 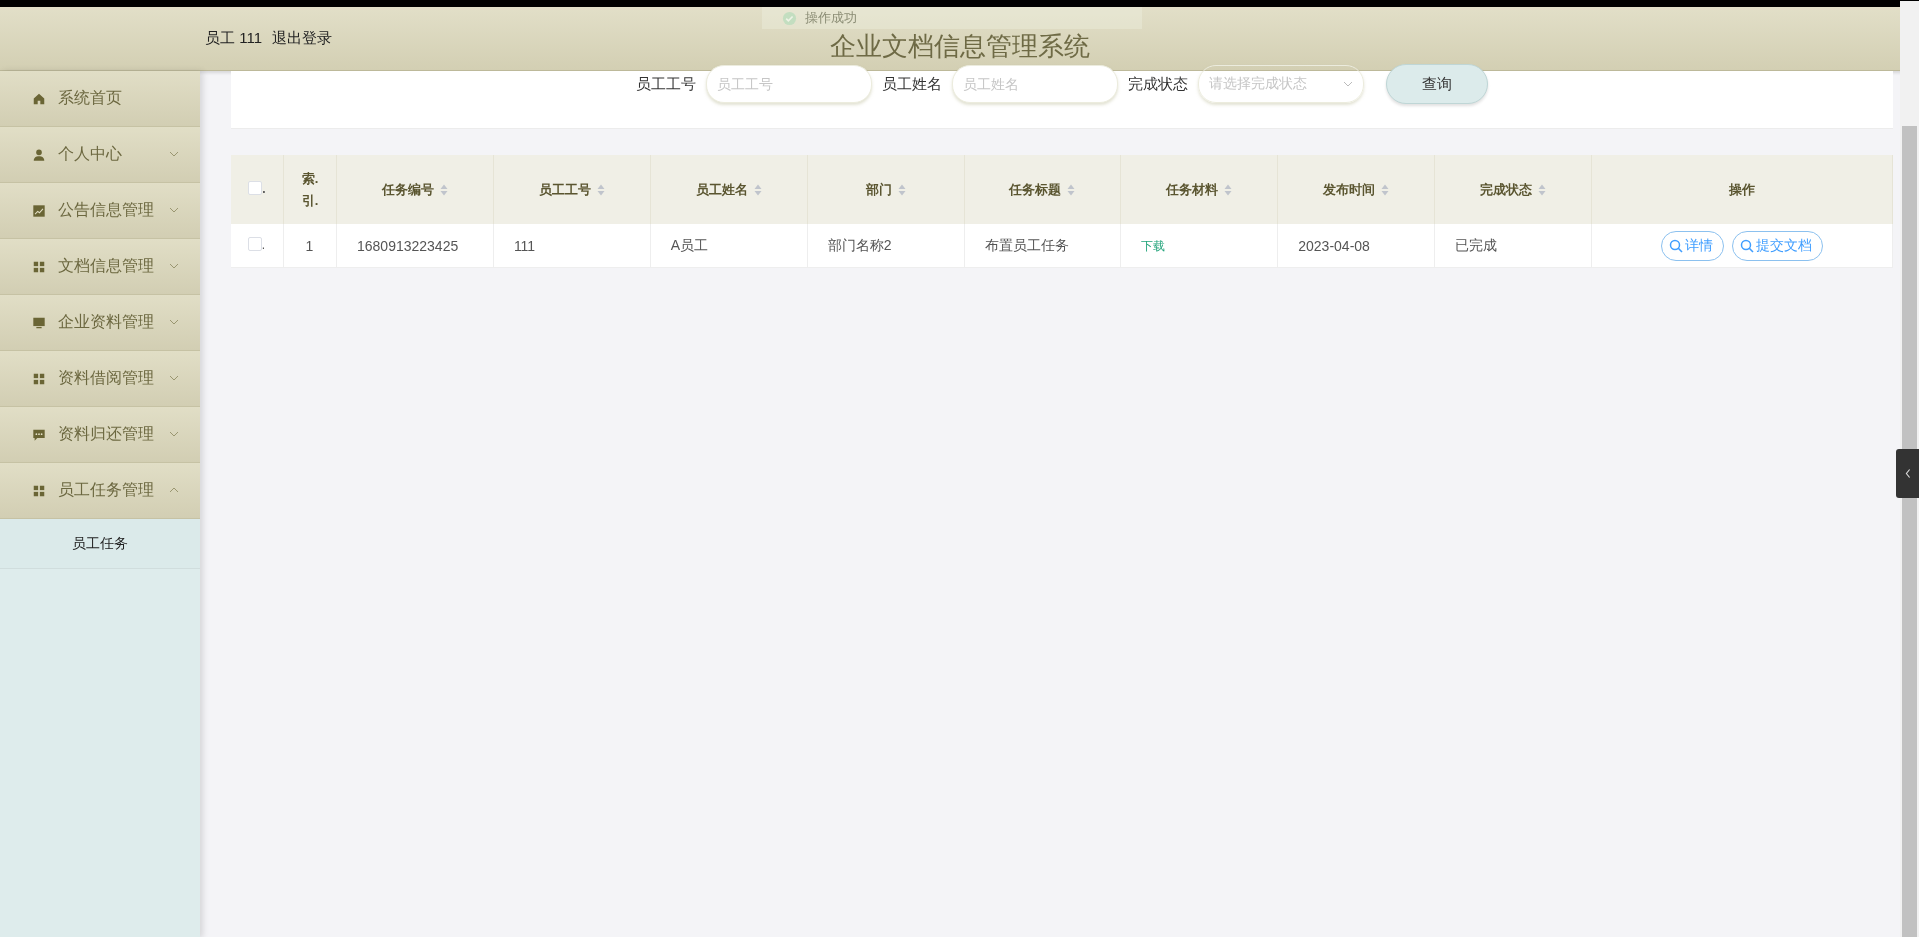 What do you see at coordinates (1153, 245) in the screenshot?
I see `download-link: 下载` at bounding box center [1153, 245].